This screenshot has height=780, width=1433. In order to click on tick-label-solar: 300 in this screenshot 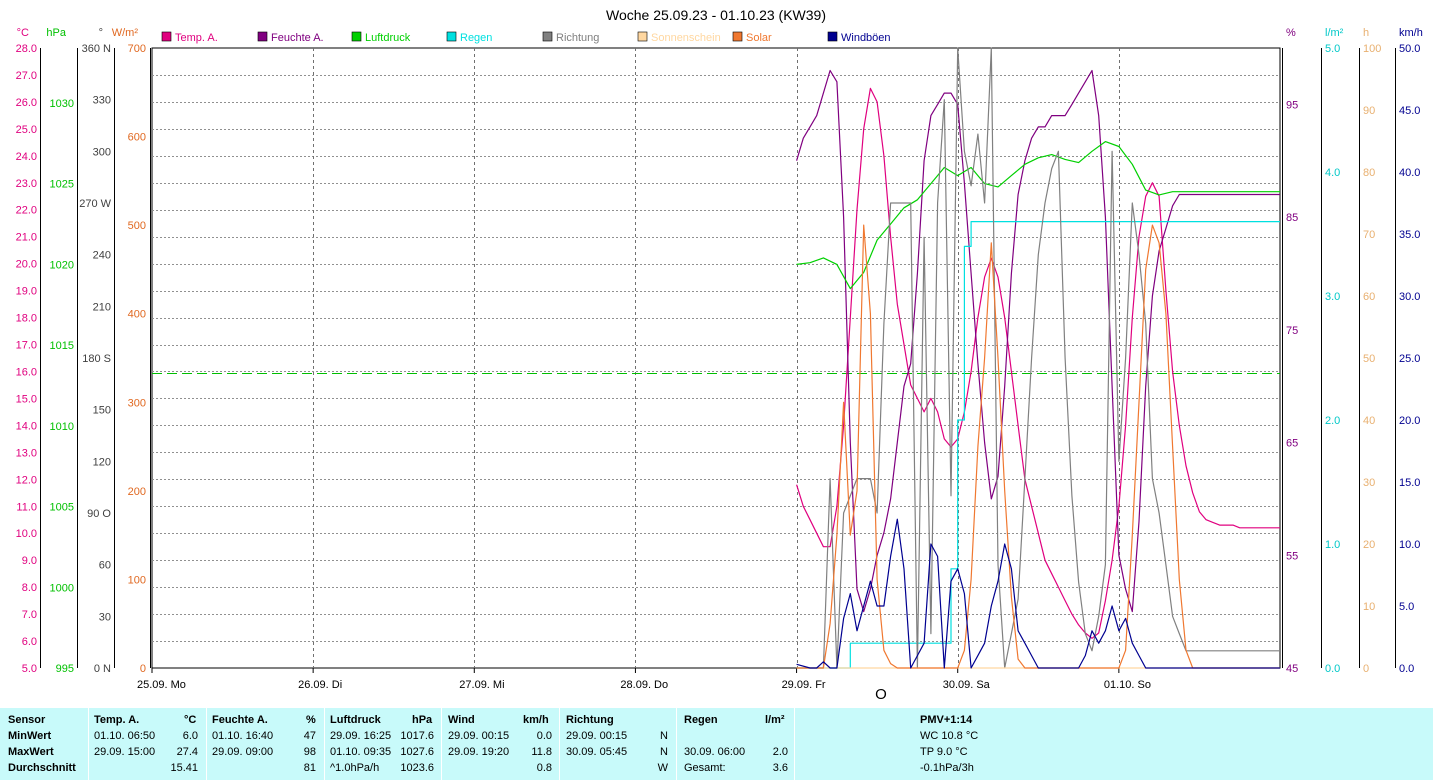, I will do `click(137, 403)`.